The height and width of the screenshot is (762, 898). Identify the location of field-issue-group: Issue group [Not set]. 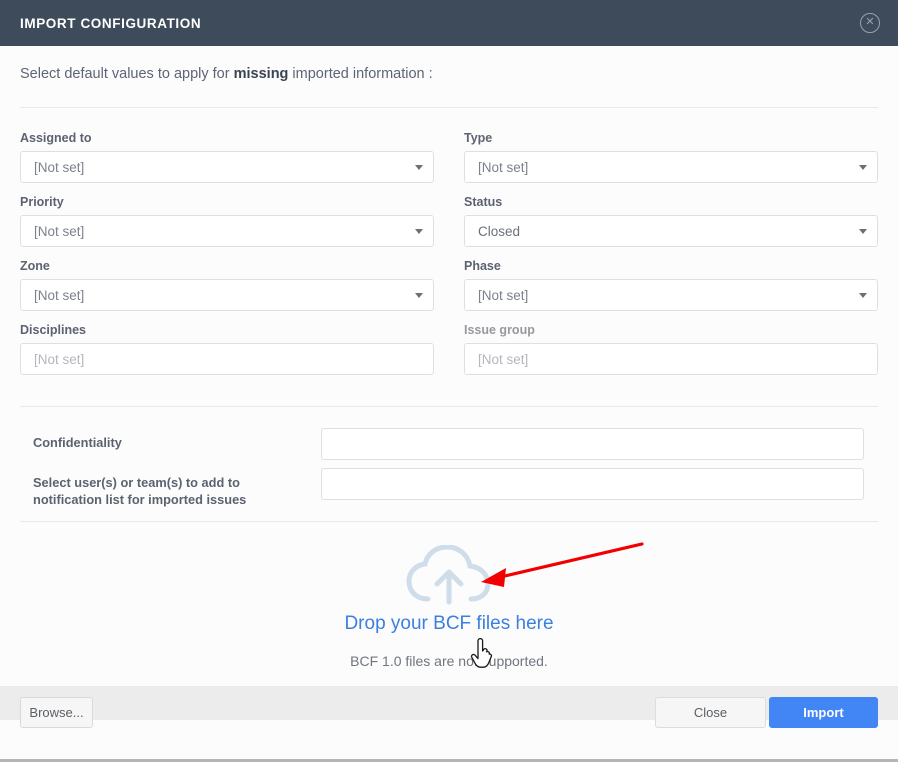
(671, 348).